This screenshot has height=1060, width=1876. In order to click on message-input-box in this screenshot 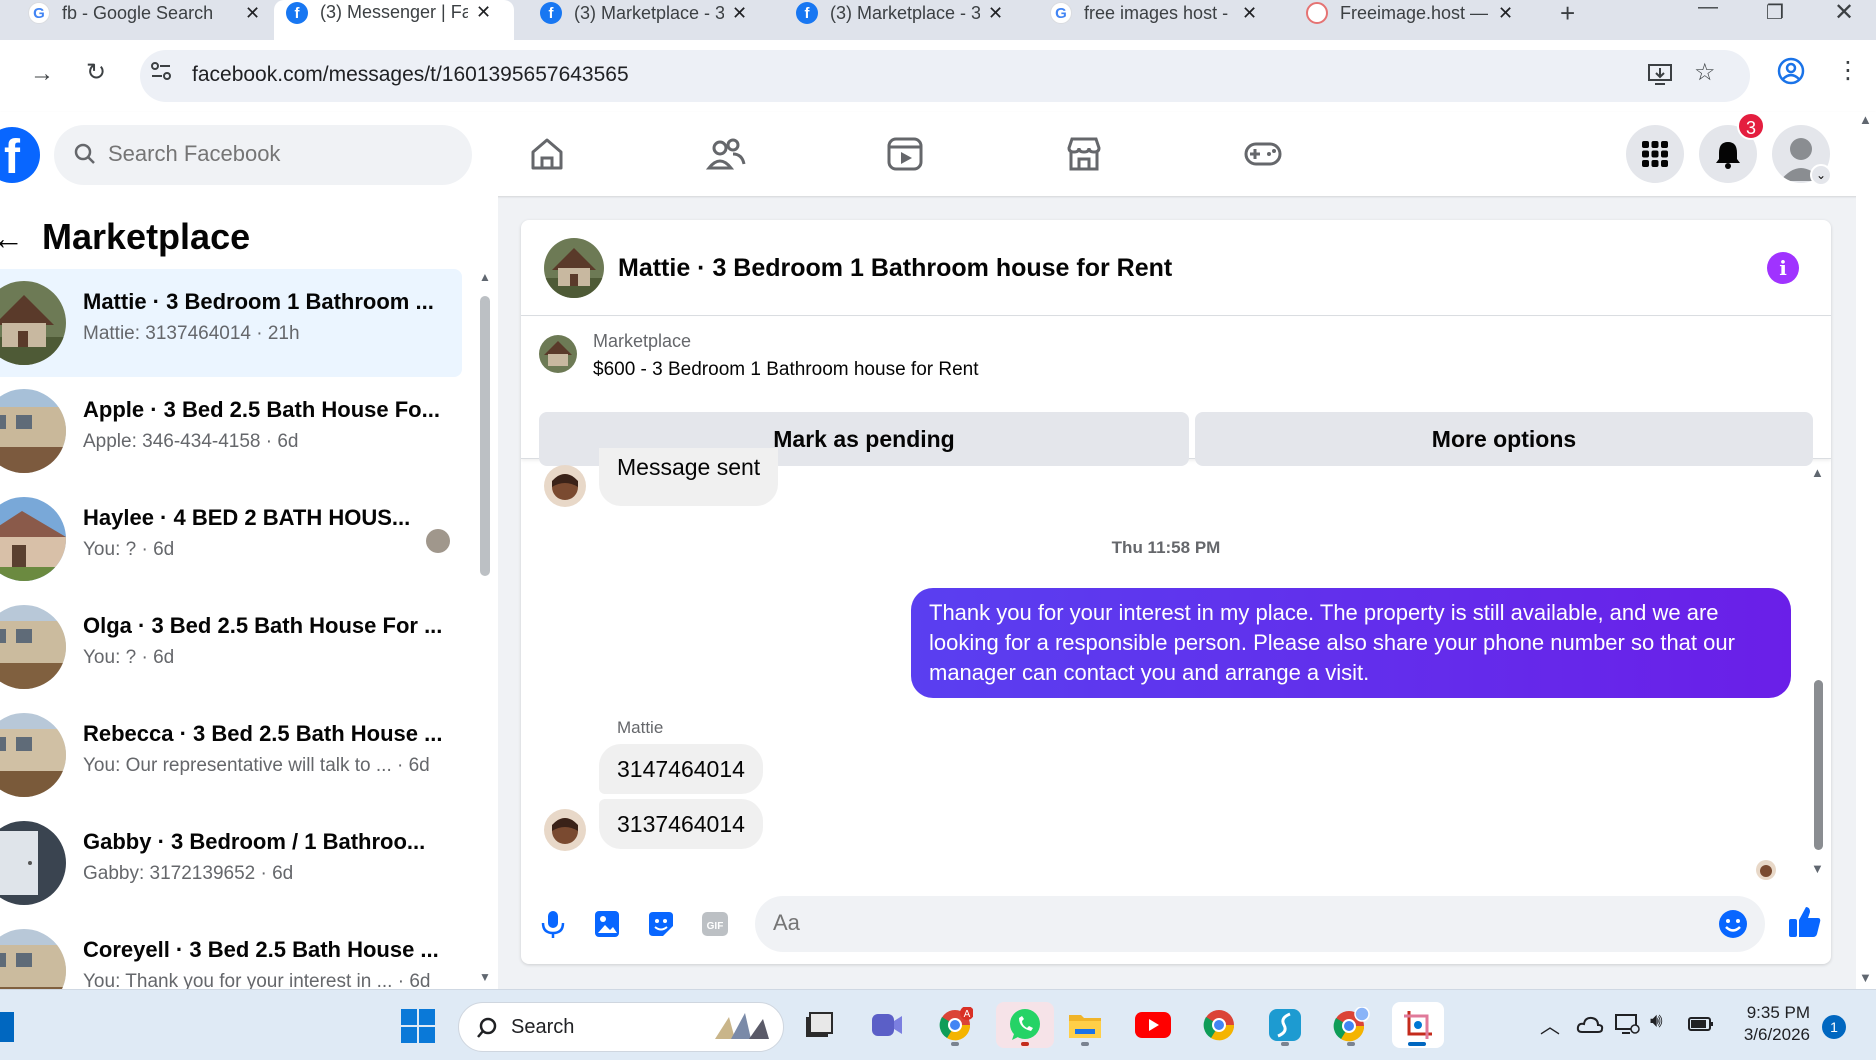, I will do `click(1260, 924)`.